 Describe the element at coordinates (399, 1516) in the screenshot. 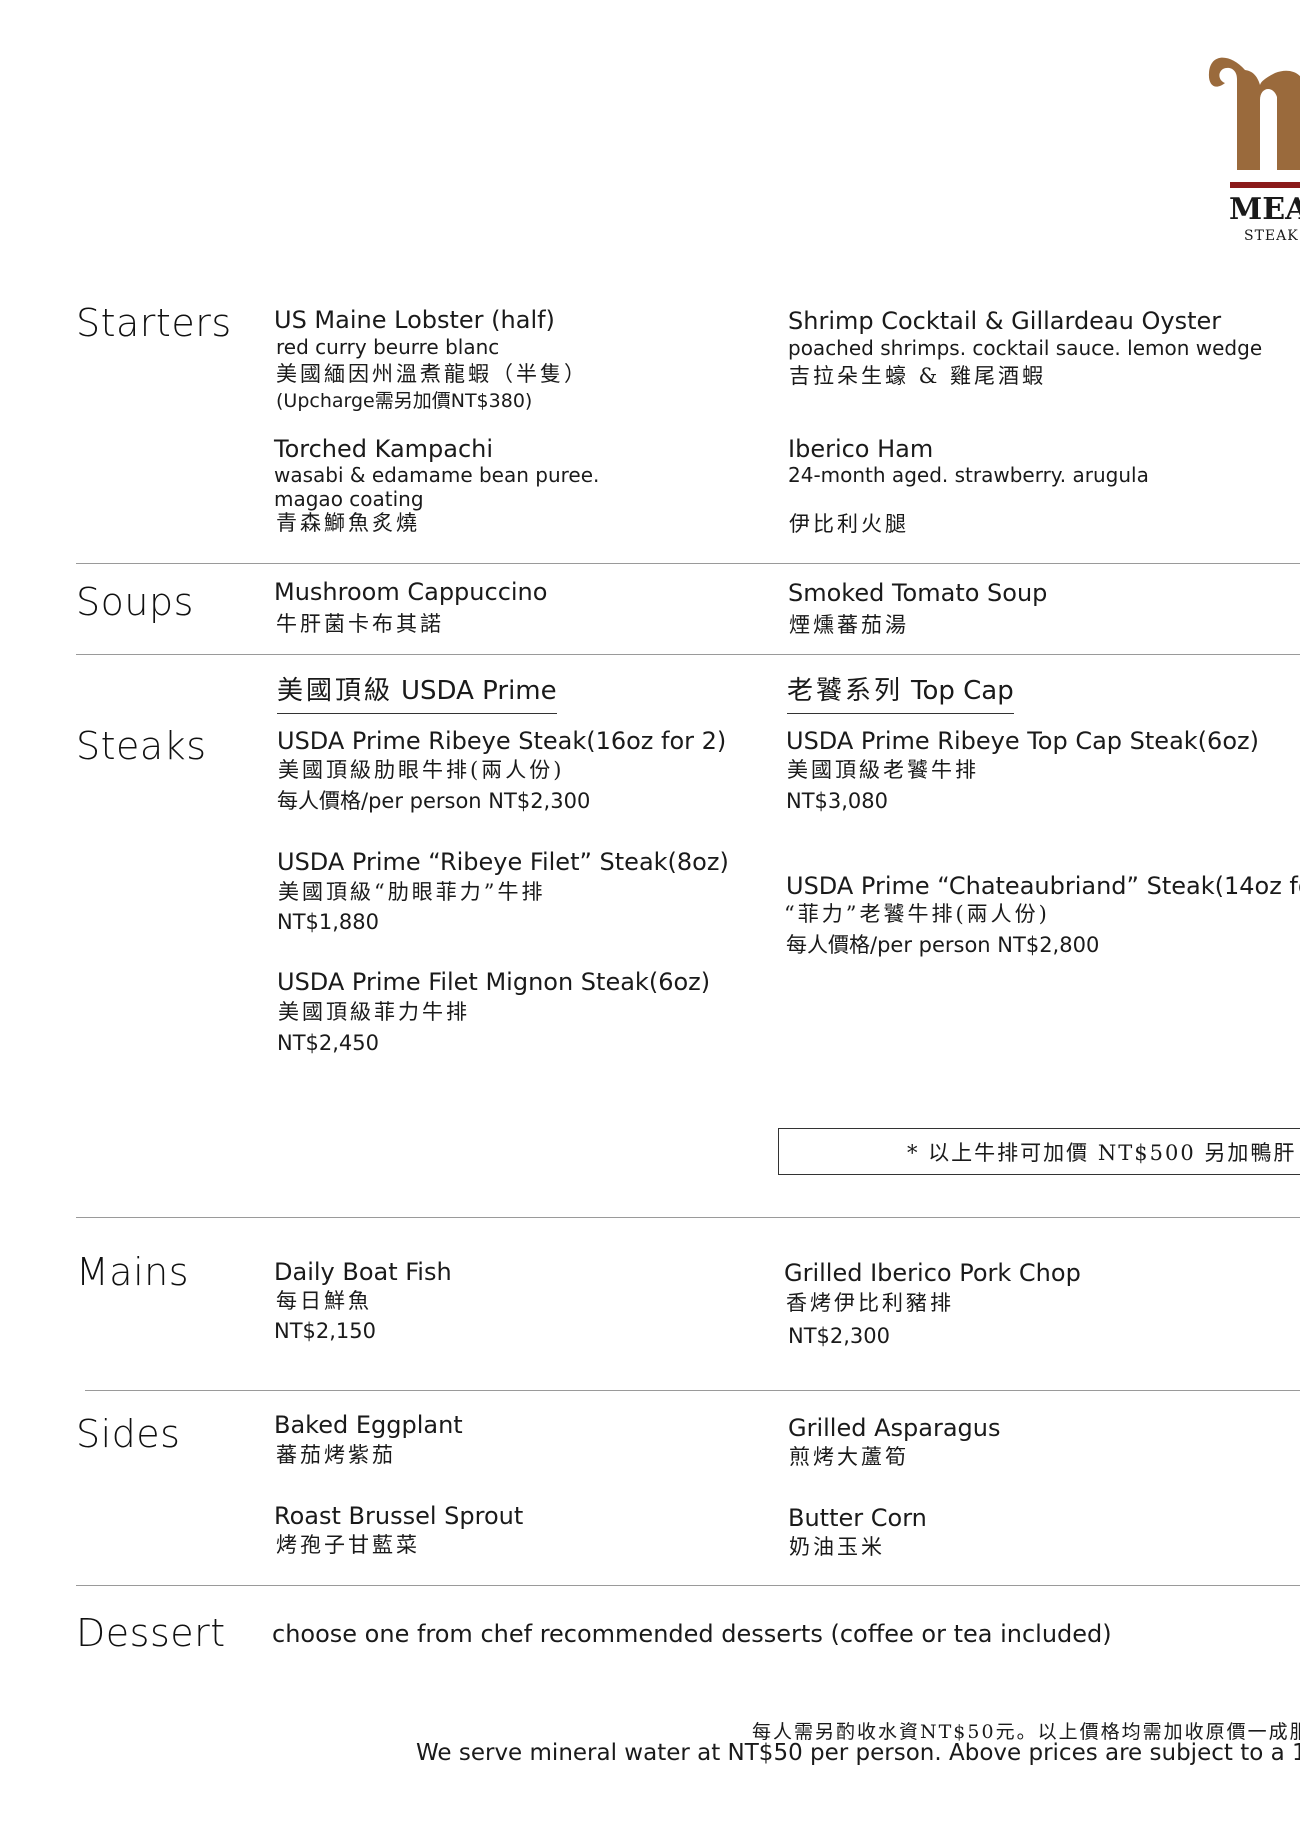

I see `item-name: Roast Brussel Sprout` at that location.